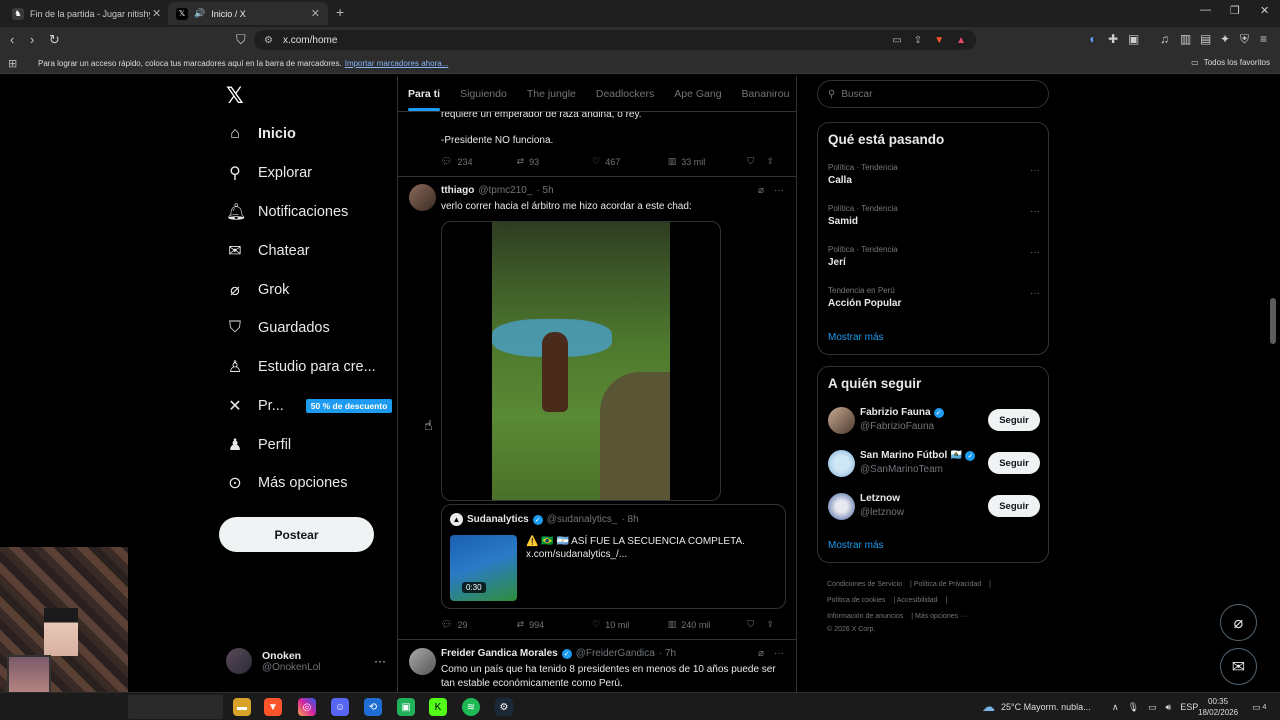  I want to click on footer-link: Información de anuncios, so click(865, 616).